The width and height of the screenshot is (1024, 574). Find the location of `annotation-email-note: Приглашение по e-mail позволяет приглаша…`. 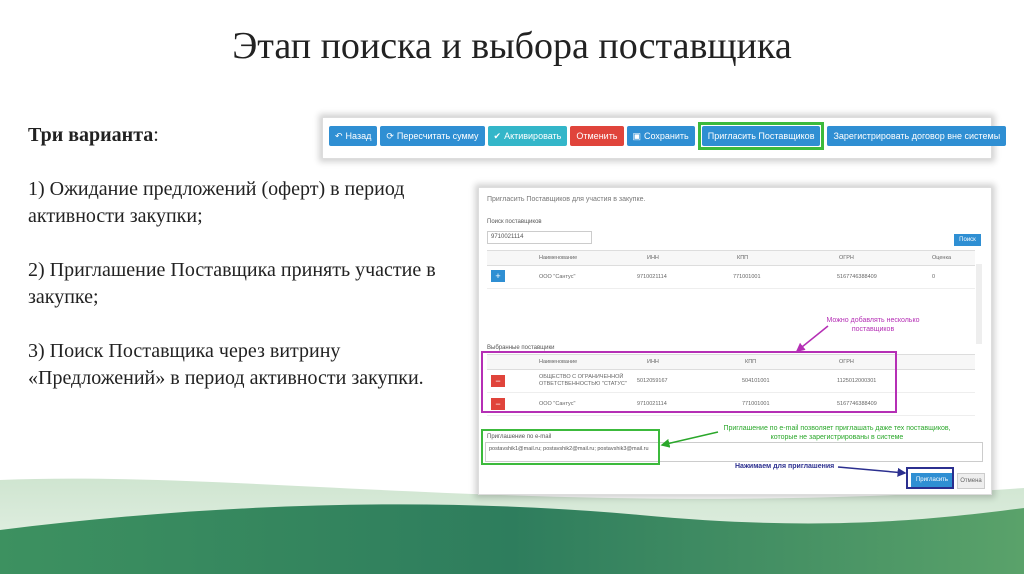

annotation-email-note: Приглашение по e-mail позволяет приглаша… is located at coordinates (837, 433).